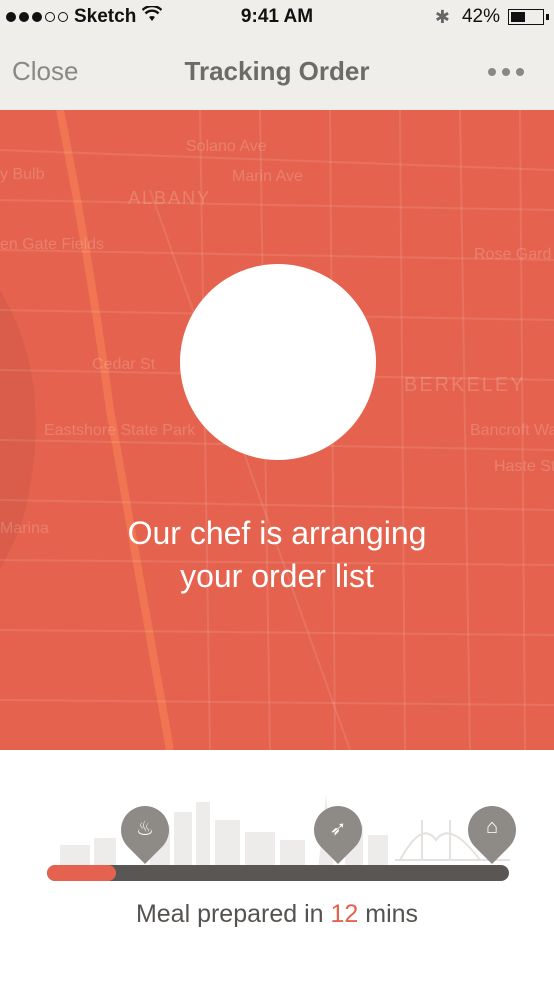  What do you see at coordinates (267, 176) in the screenshot?
I see `map-label: Marin Ave` at bounding box center [267, 176].